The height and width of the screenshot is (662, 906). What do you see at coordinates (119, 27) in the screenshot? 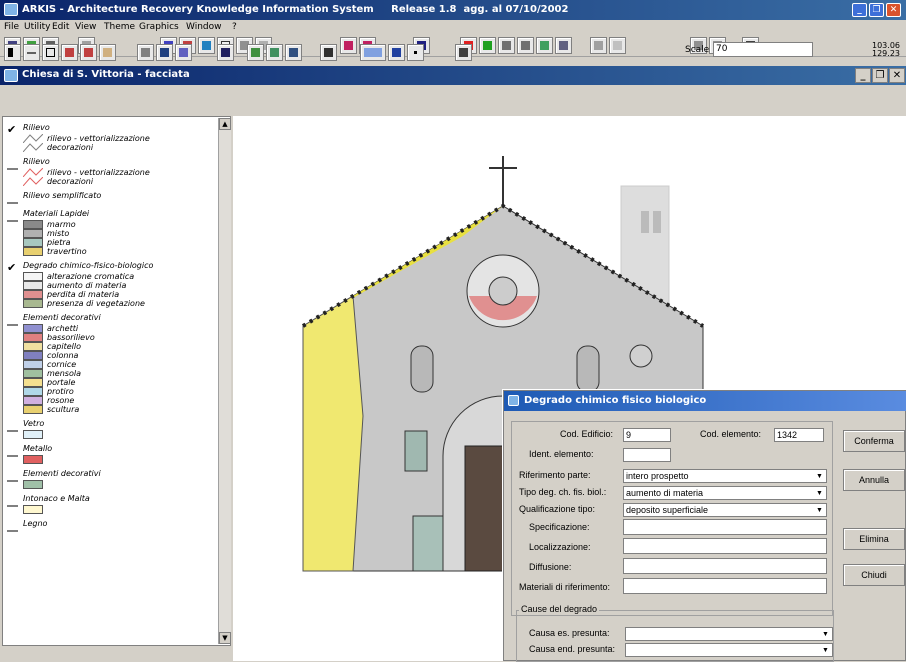
I see `menu-theme: Theme` at bounding box center [119, 27].